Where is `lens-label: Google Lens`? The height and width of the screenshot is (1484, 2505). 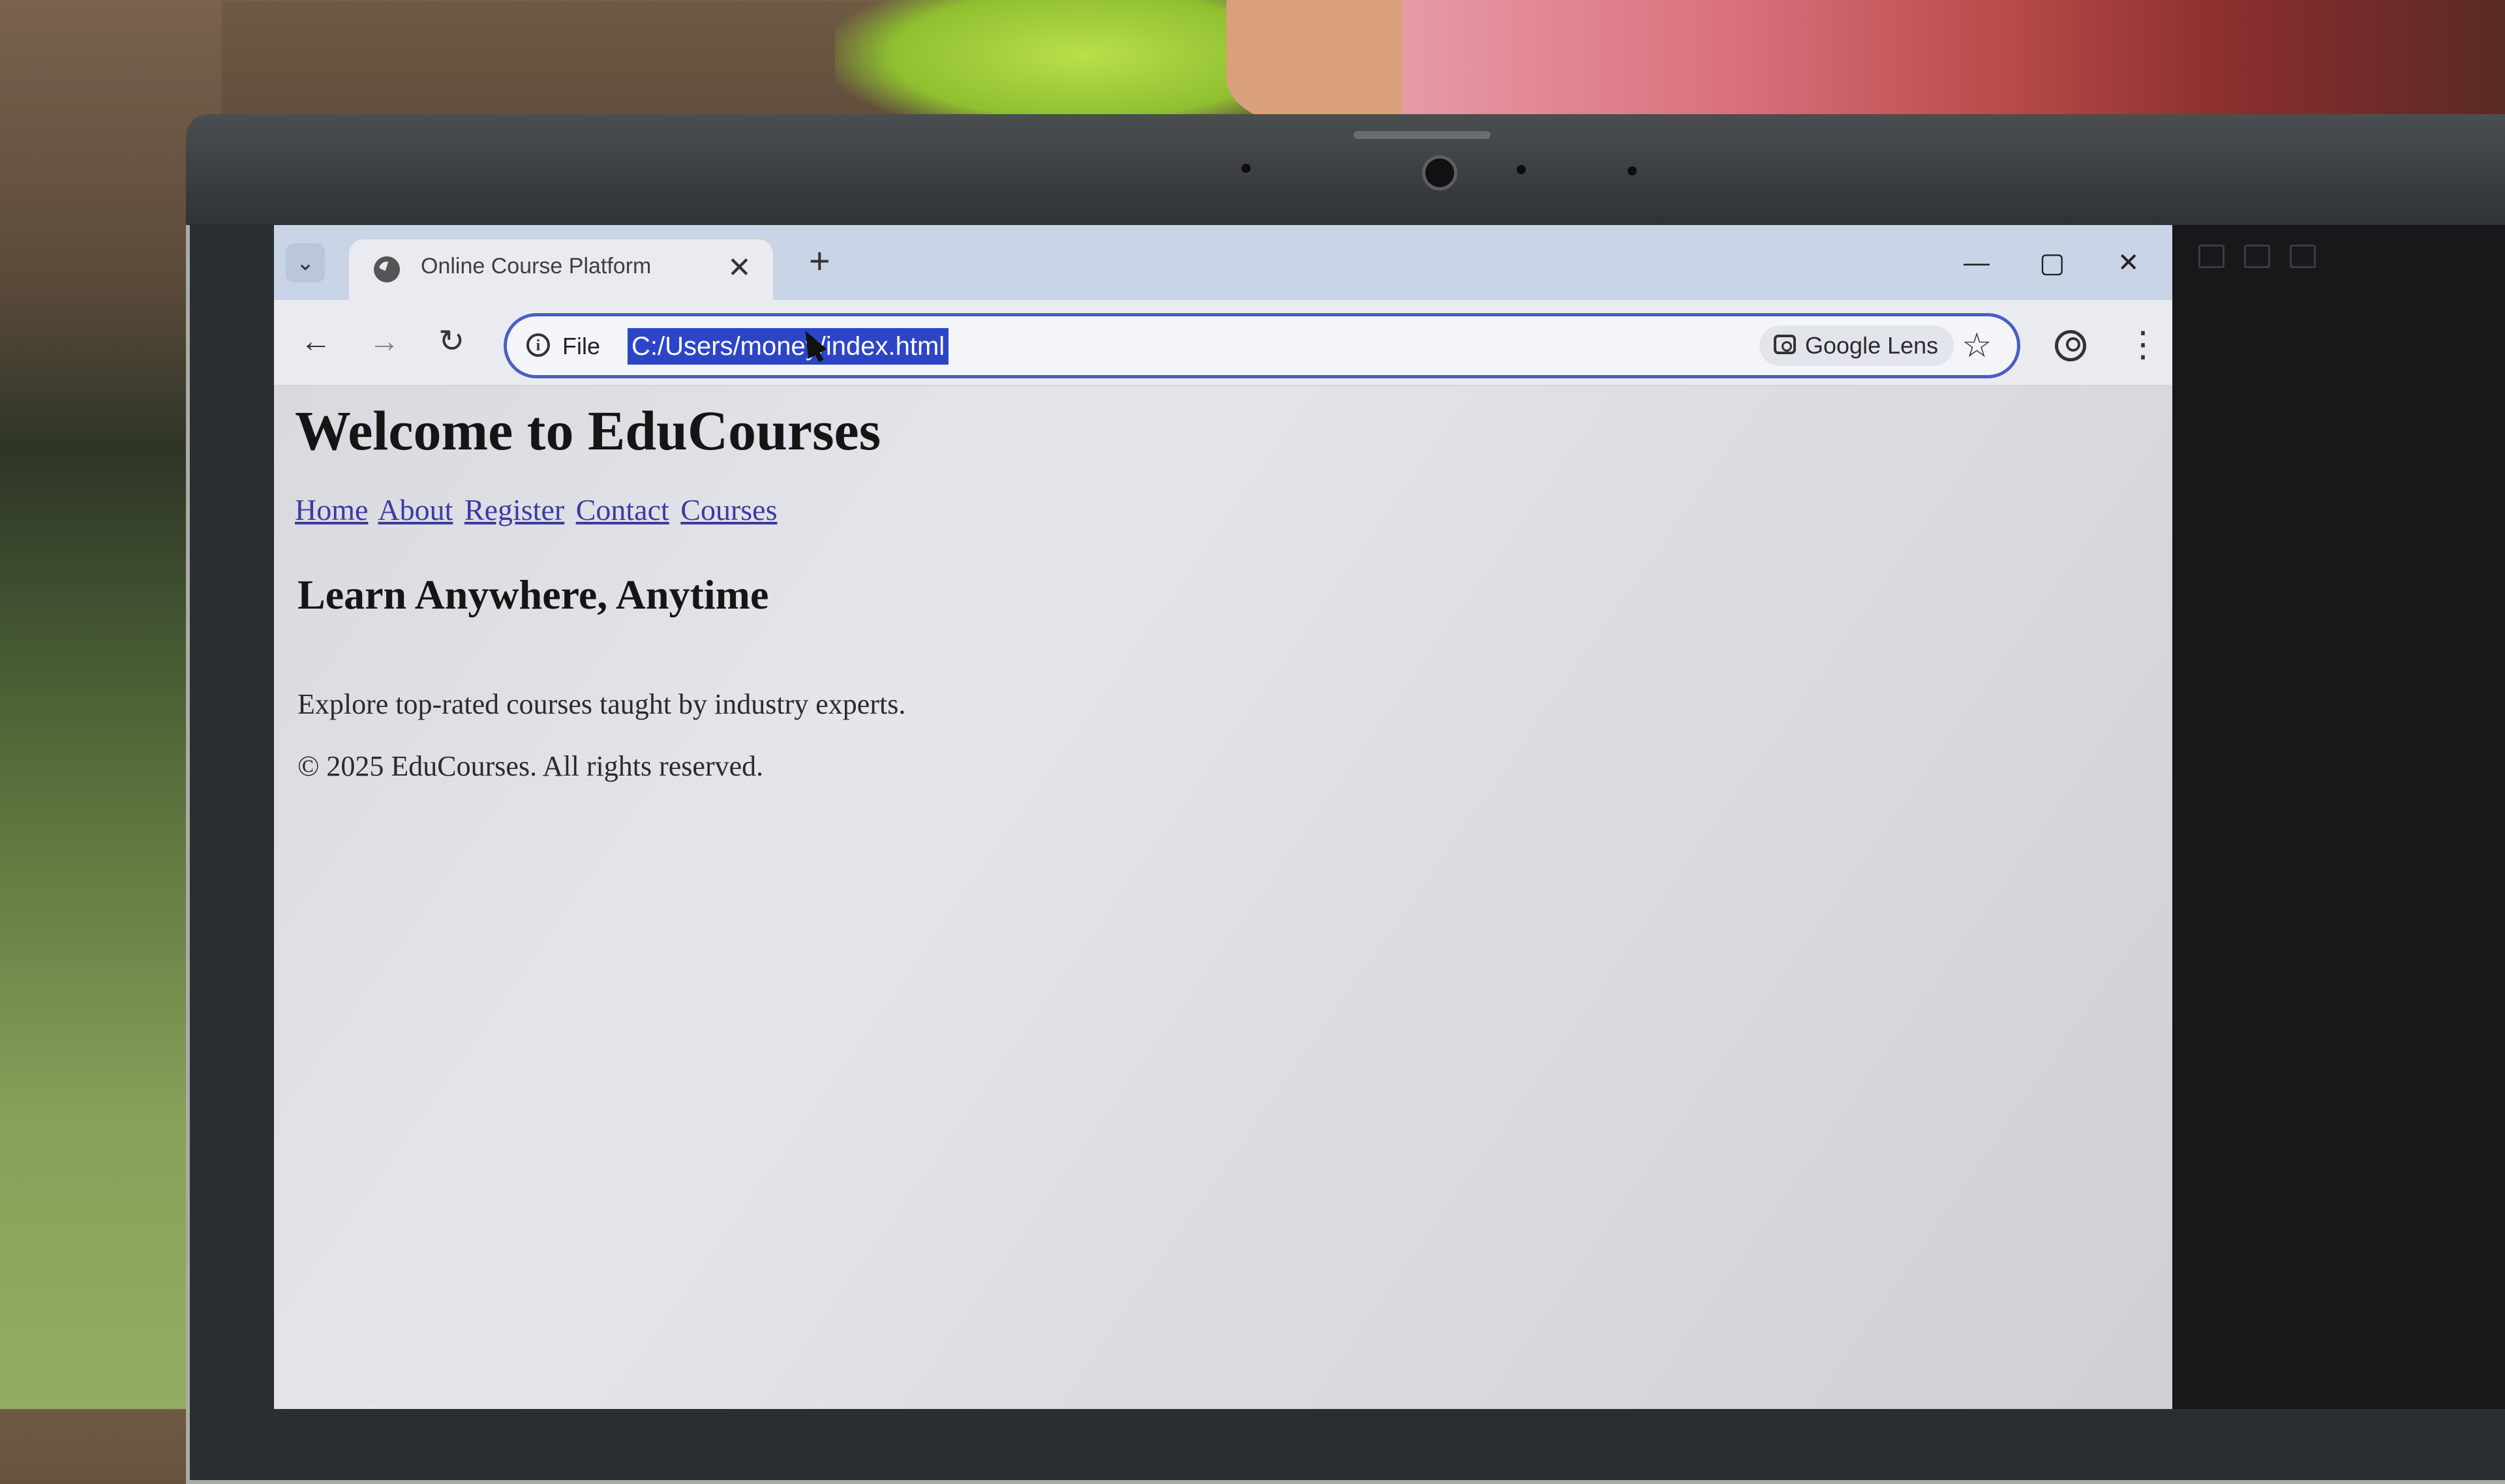
lens-label: Google Lens is located at coordinates (1872, 345).